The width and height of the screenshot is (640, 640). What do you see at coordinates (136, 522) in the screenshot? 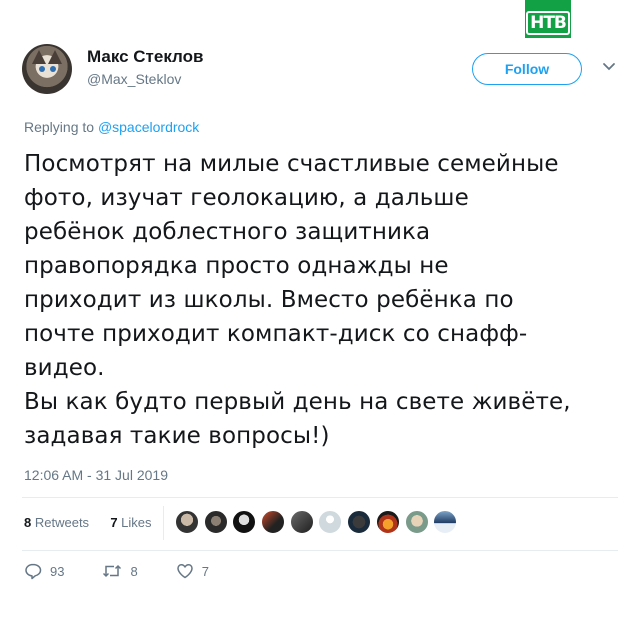
I see `likes-label: Likes` at bounding box center [136, 522].